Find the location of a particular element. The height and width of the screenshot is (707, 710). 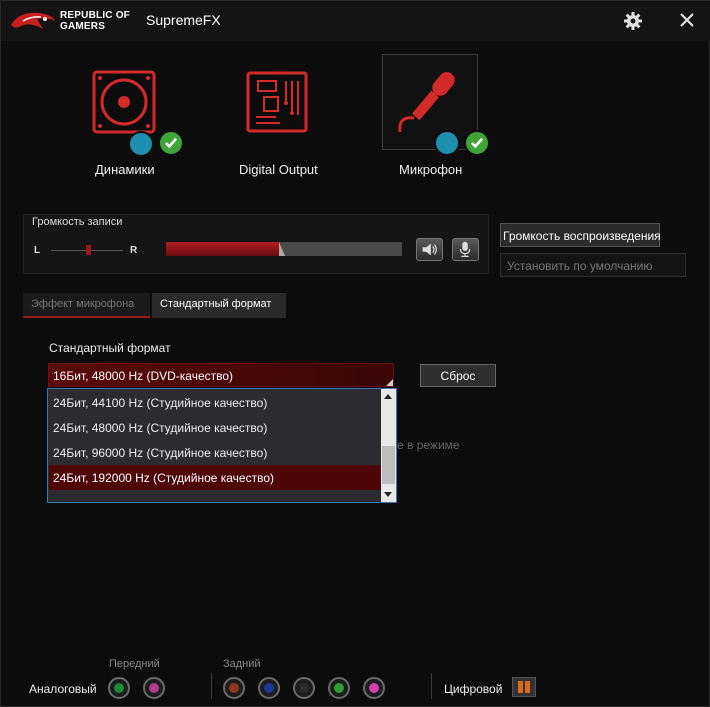

front-jack-pink is located at coordinates (154, 688).